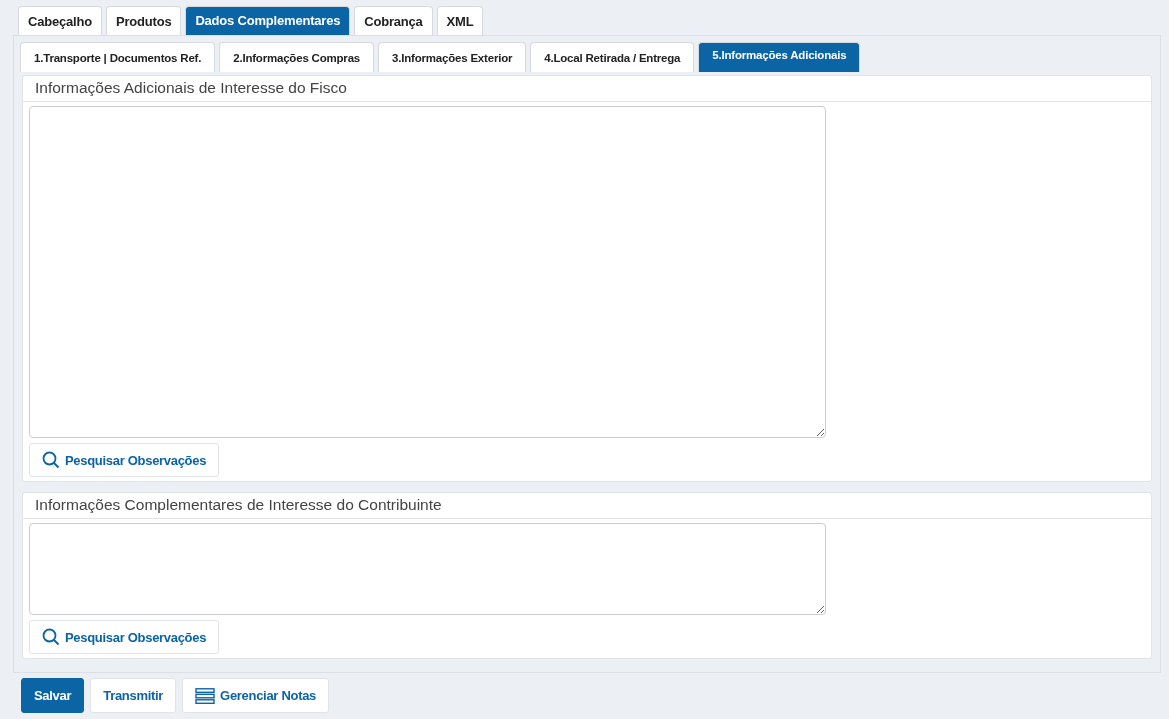 Image resolution: width=1169 pixels, height=719 pixels. What do you see at coordinates (53, 695) in the screenshot?
I see `save-button: Salvar` at bounding box center [53, 695].